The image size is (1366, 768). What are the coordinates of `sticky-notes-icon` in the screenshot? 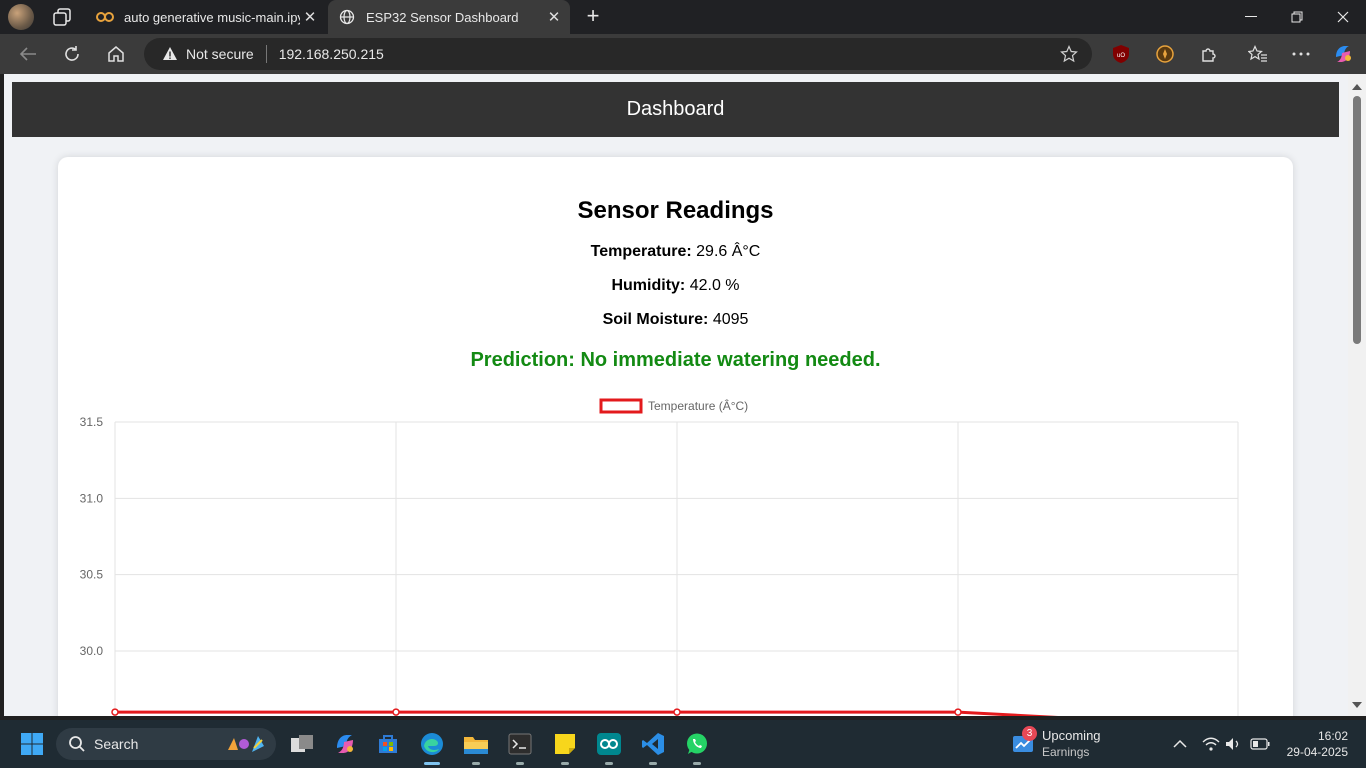 It's located at (565, 744).